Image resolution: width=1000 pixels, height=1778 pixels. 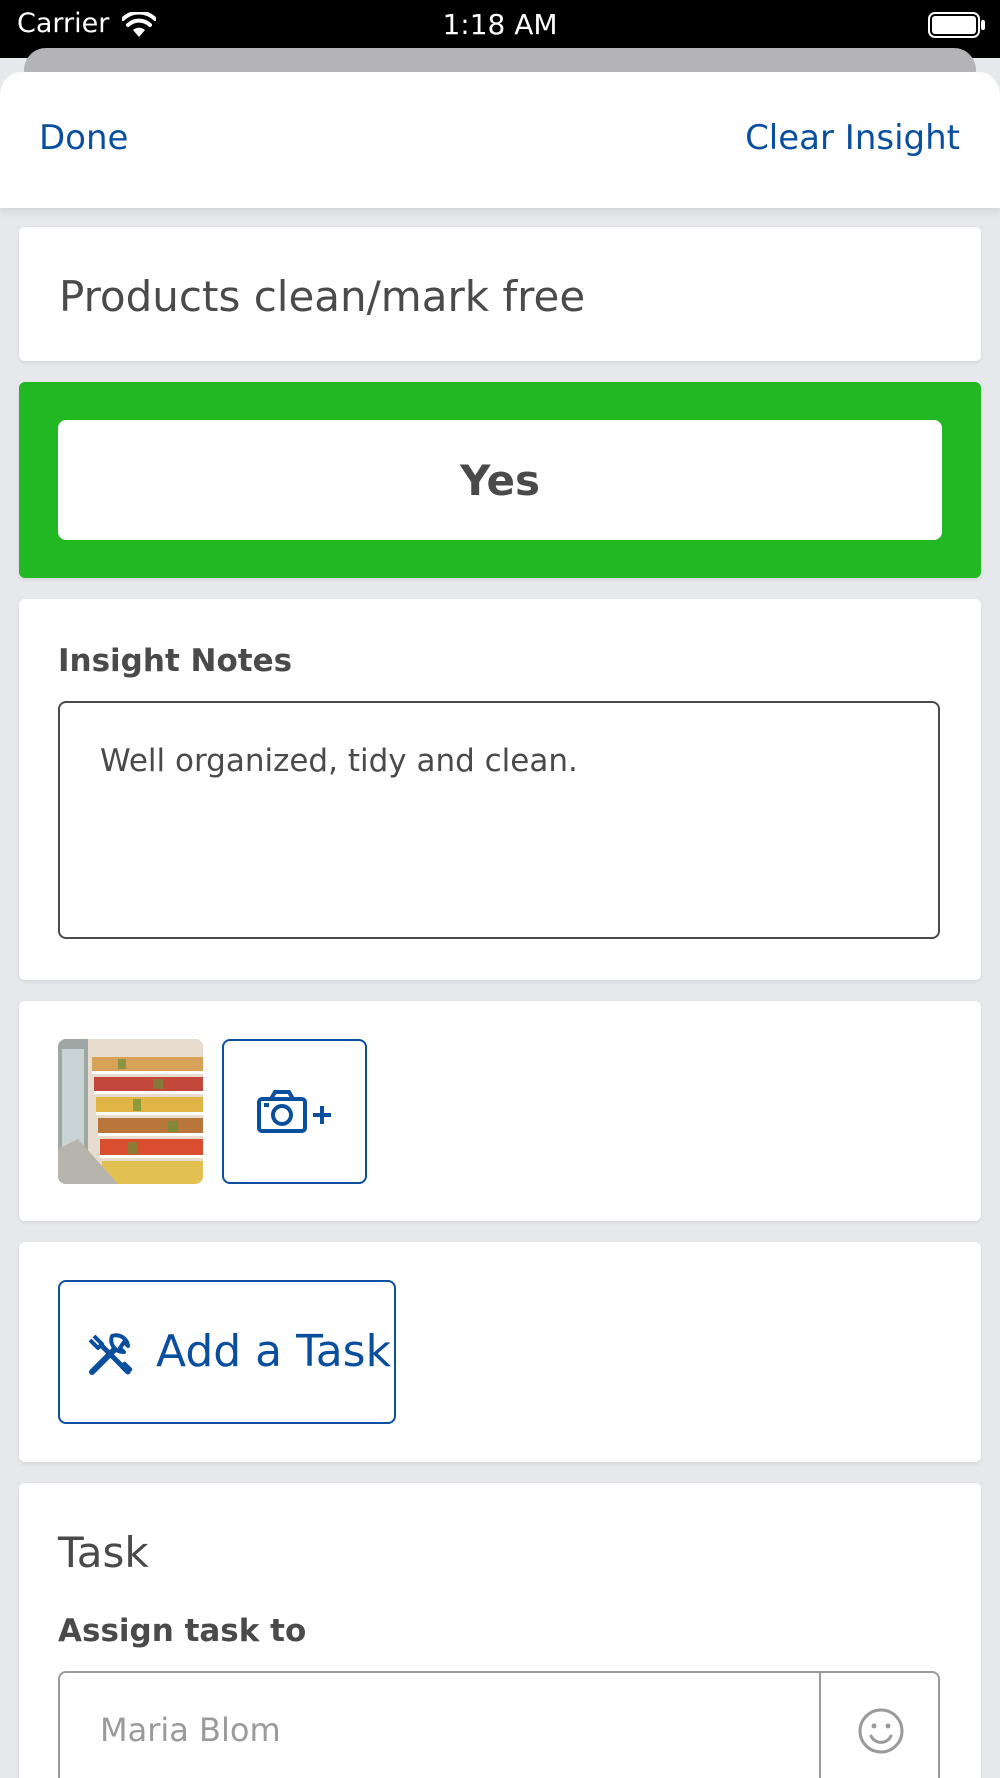 What do you see at coordinates (880, 1731) in the screenshot?
I see `smiley-icon` at bounding box center [880, 1731].